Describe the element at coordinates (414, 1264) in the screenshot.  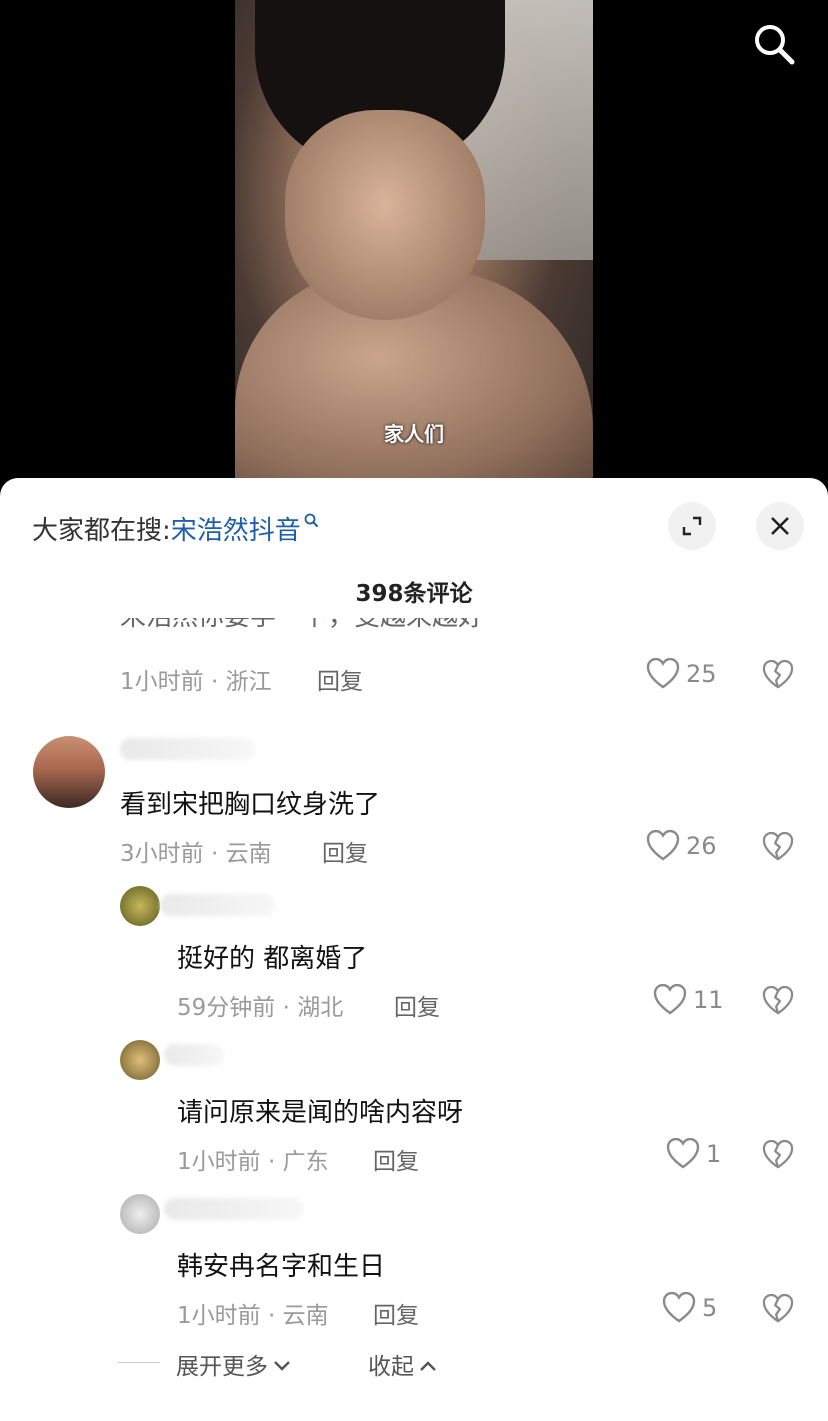
I see `reply-item: 韩安冉名字和生日 1小时前 · 云南 回复 5` at that location.